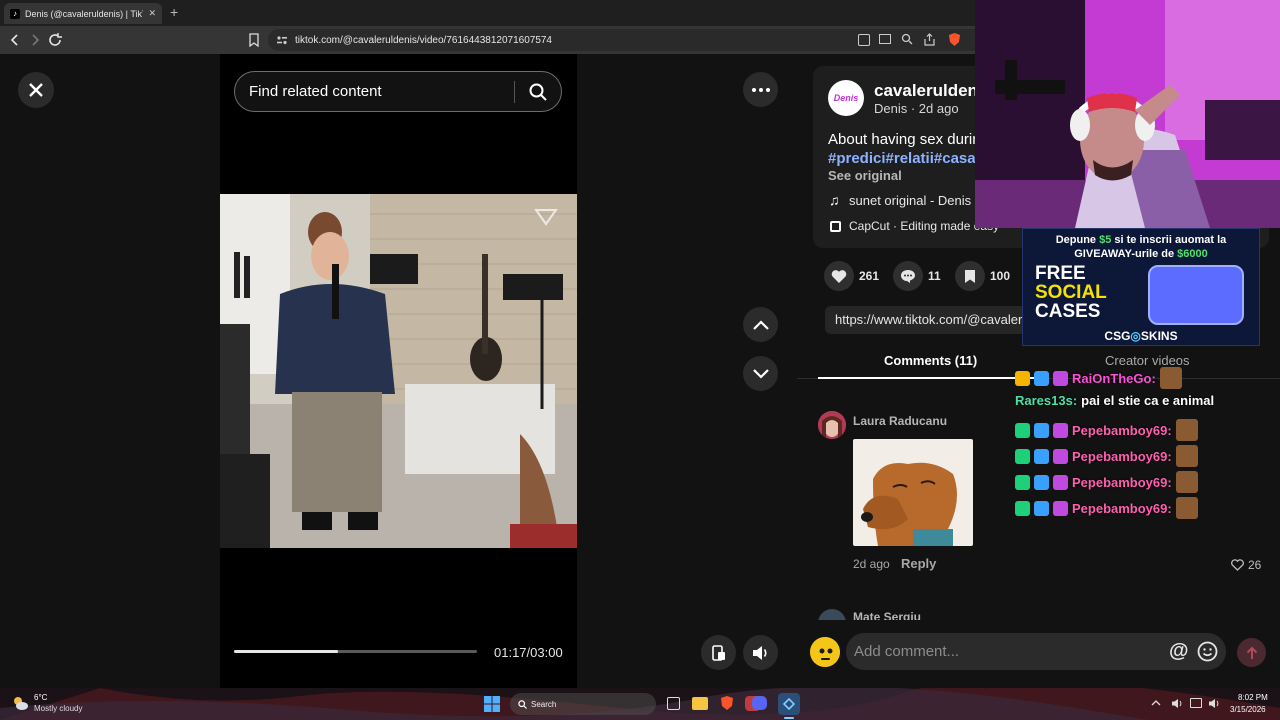 The width and height of the screenshot is (1280, 720). What do you see at coordinates (254, 40) in the screenshot?
I see `bookmark-icon` at bounding box center [254, 40].